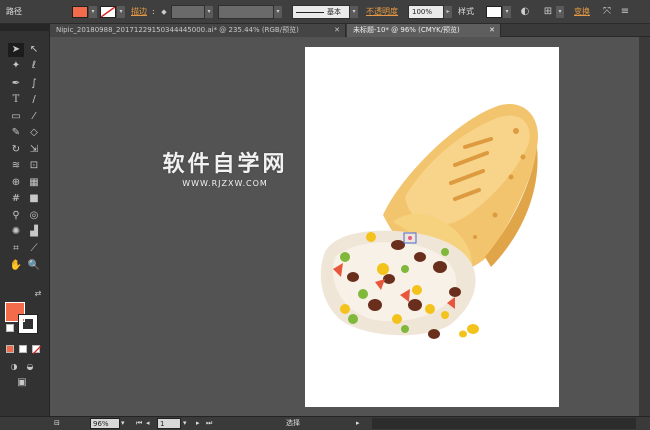 This screenshot has height=430, width=650. What do you see at coordinates (14, 367) in the screenshot?
I see `draw-normal-icon: ◑` at bounding box center [14, 367].